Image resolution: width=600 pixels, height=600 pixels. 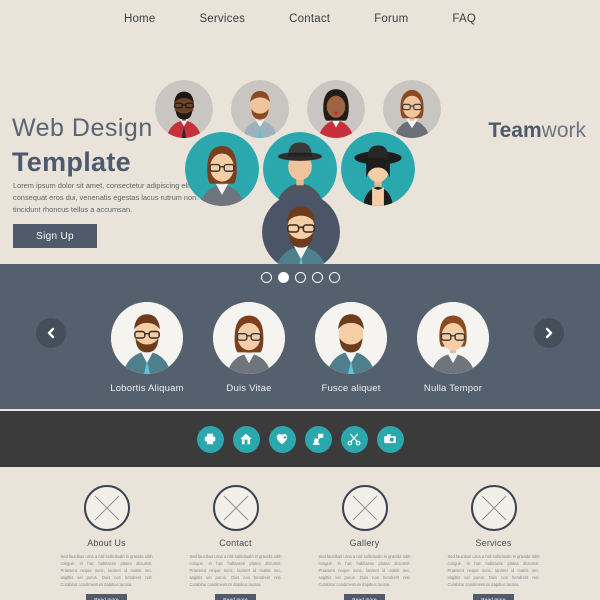 What do you see at coordinates (391, 19) in the screenshot?
I see `nav-item-forum: Forum` at bounding box center [391, 19].